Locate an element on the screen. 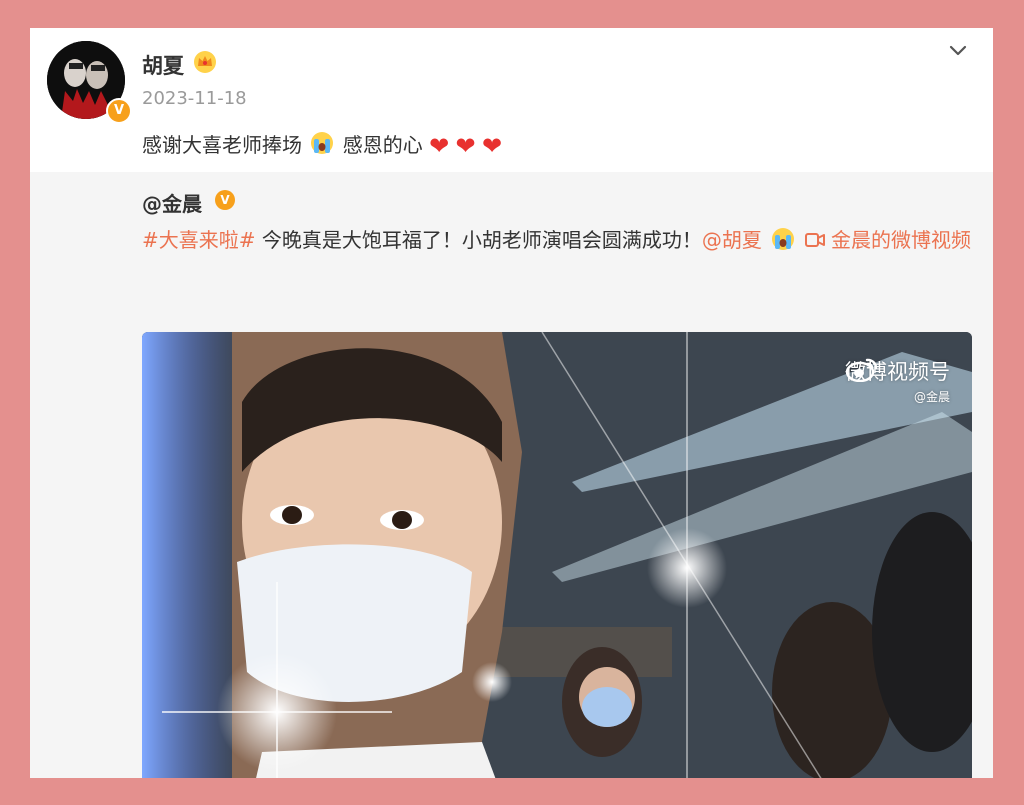 This screenshot has width=1024, height=805. chevron-down-icon is located at coordinates (958, 50).